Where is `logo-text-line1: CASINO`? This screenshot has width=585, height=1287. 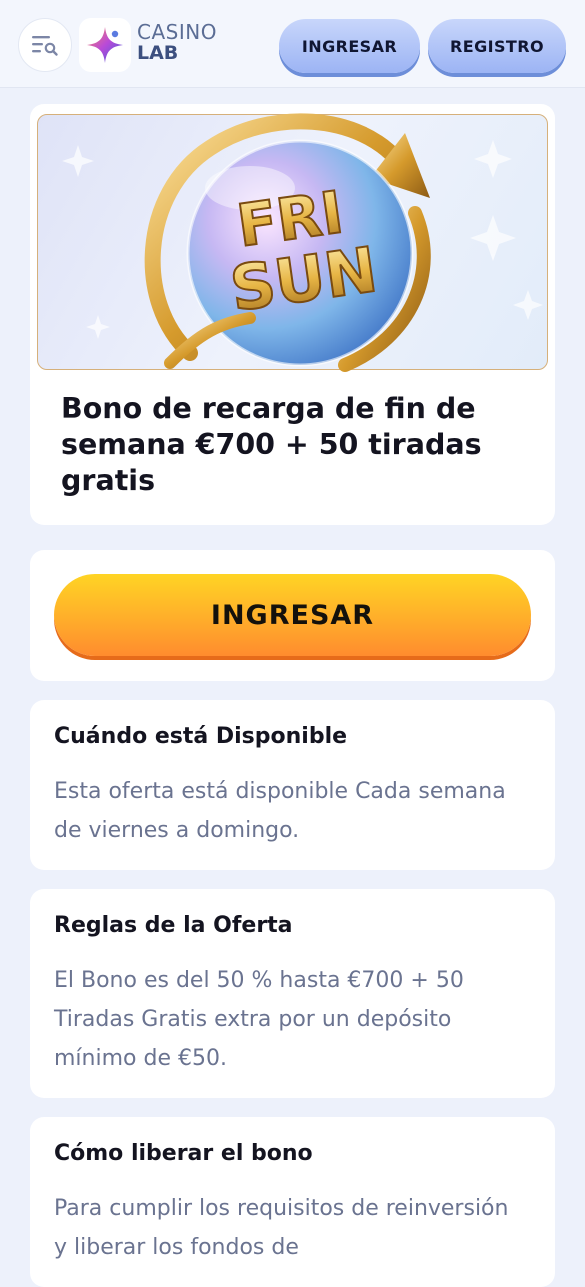
logo-text-line1: CASINO is located at coordinates (177, 32).